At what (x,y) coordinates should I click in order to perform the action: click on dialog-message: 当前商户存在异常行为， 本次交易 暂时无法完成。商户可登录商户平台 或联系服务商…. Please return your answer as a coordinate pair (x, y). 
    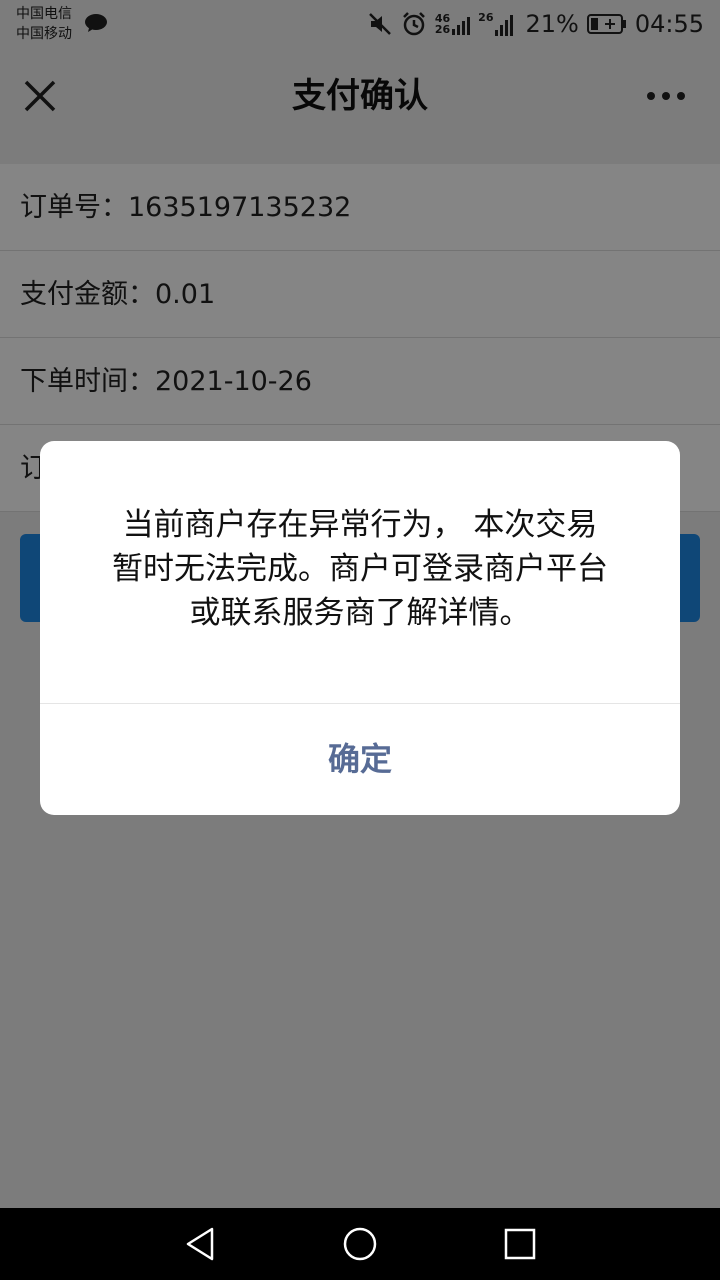
    Looking at the image, I should click on (360, 569).